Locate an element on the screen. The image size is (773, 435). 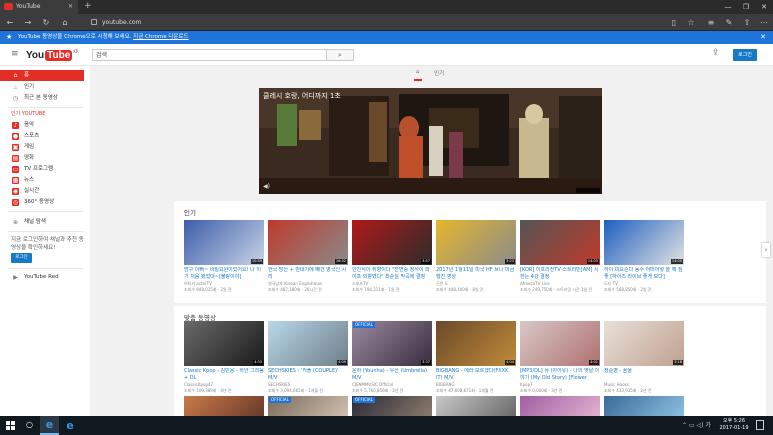
video-title: 방구 이뻐~ 비밀요원이었어요! 나 이기 처음 봤었대~[불랑이야] is located at coordinates (224, 274).